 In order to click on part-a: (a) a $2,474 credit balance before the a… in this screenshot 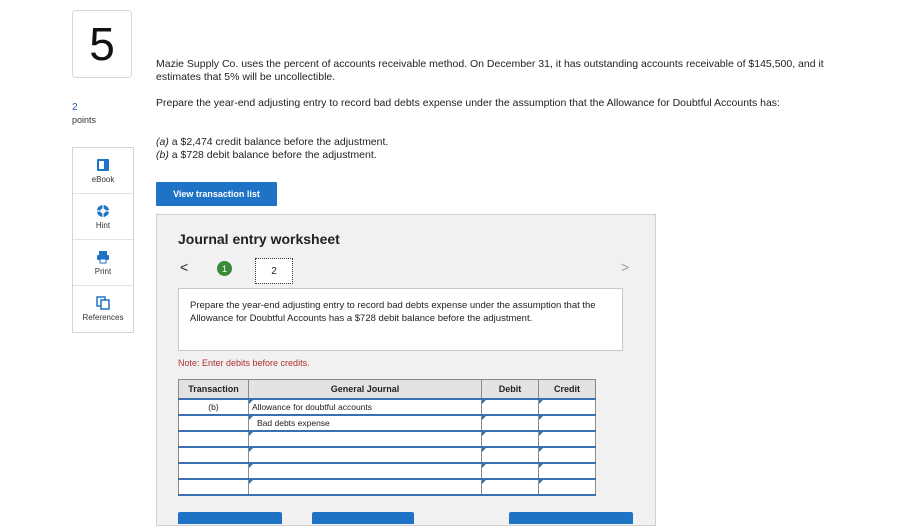, I will do `click(272, 142)`.